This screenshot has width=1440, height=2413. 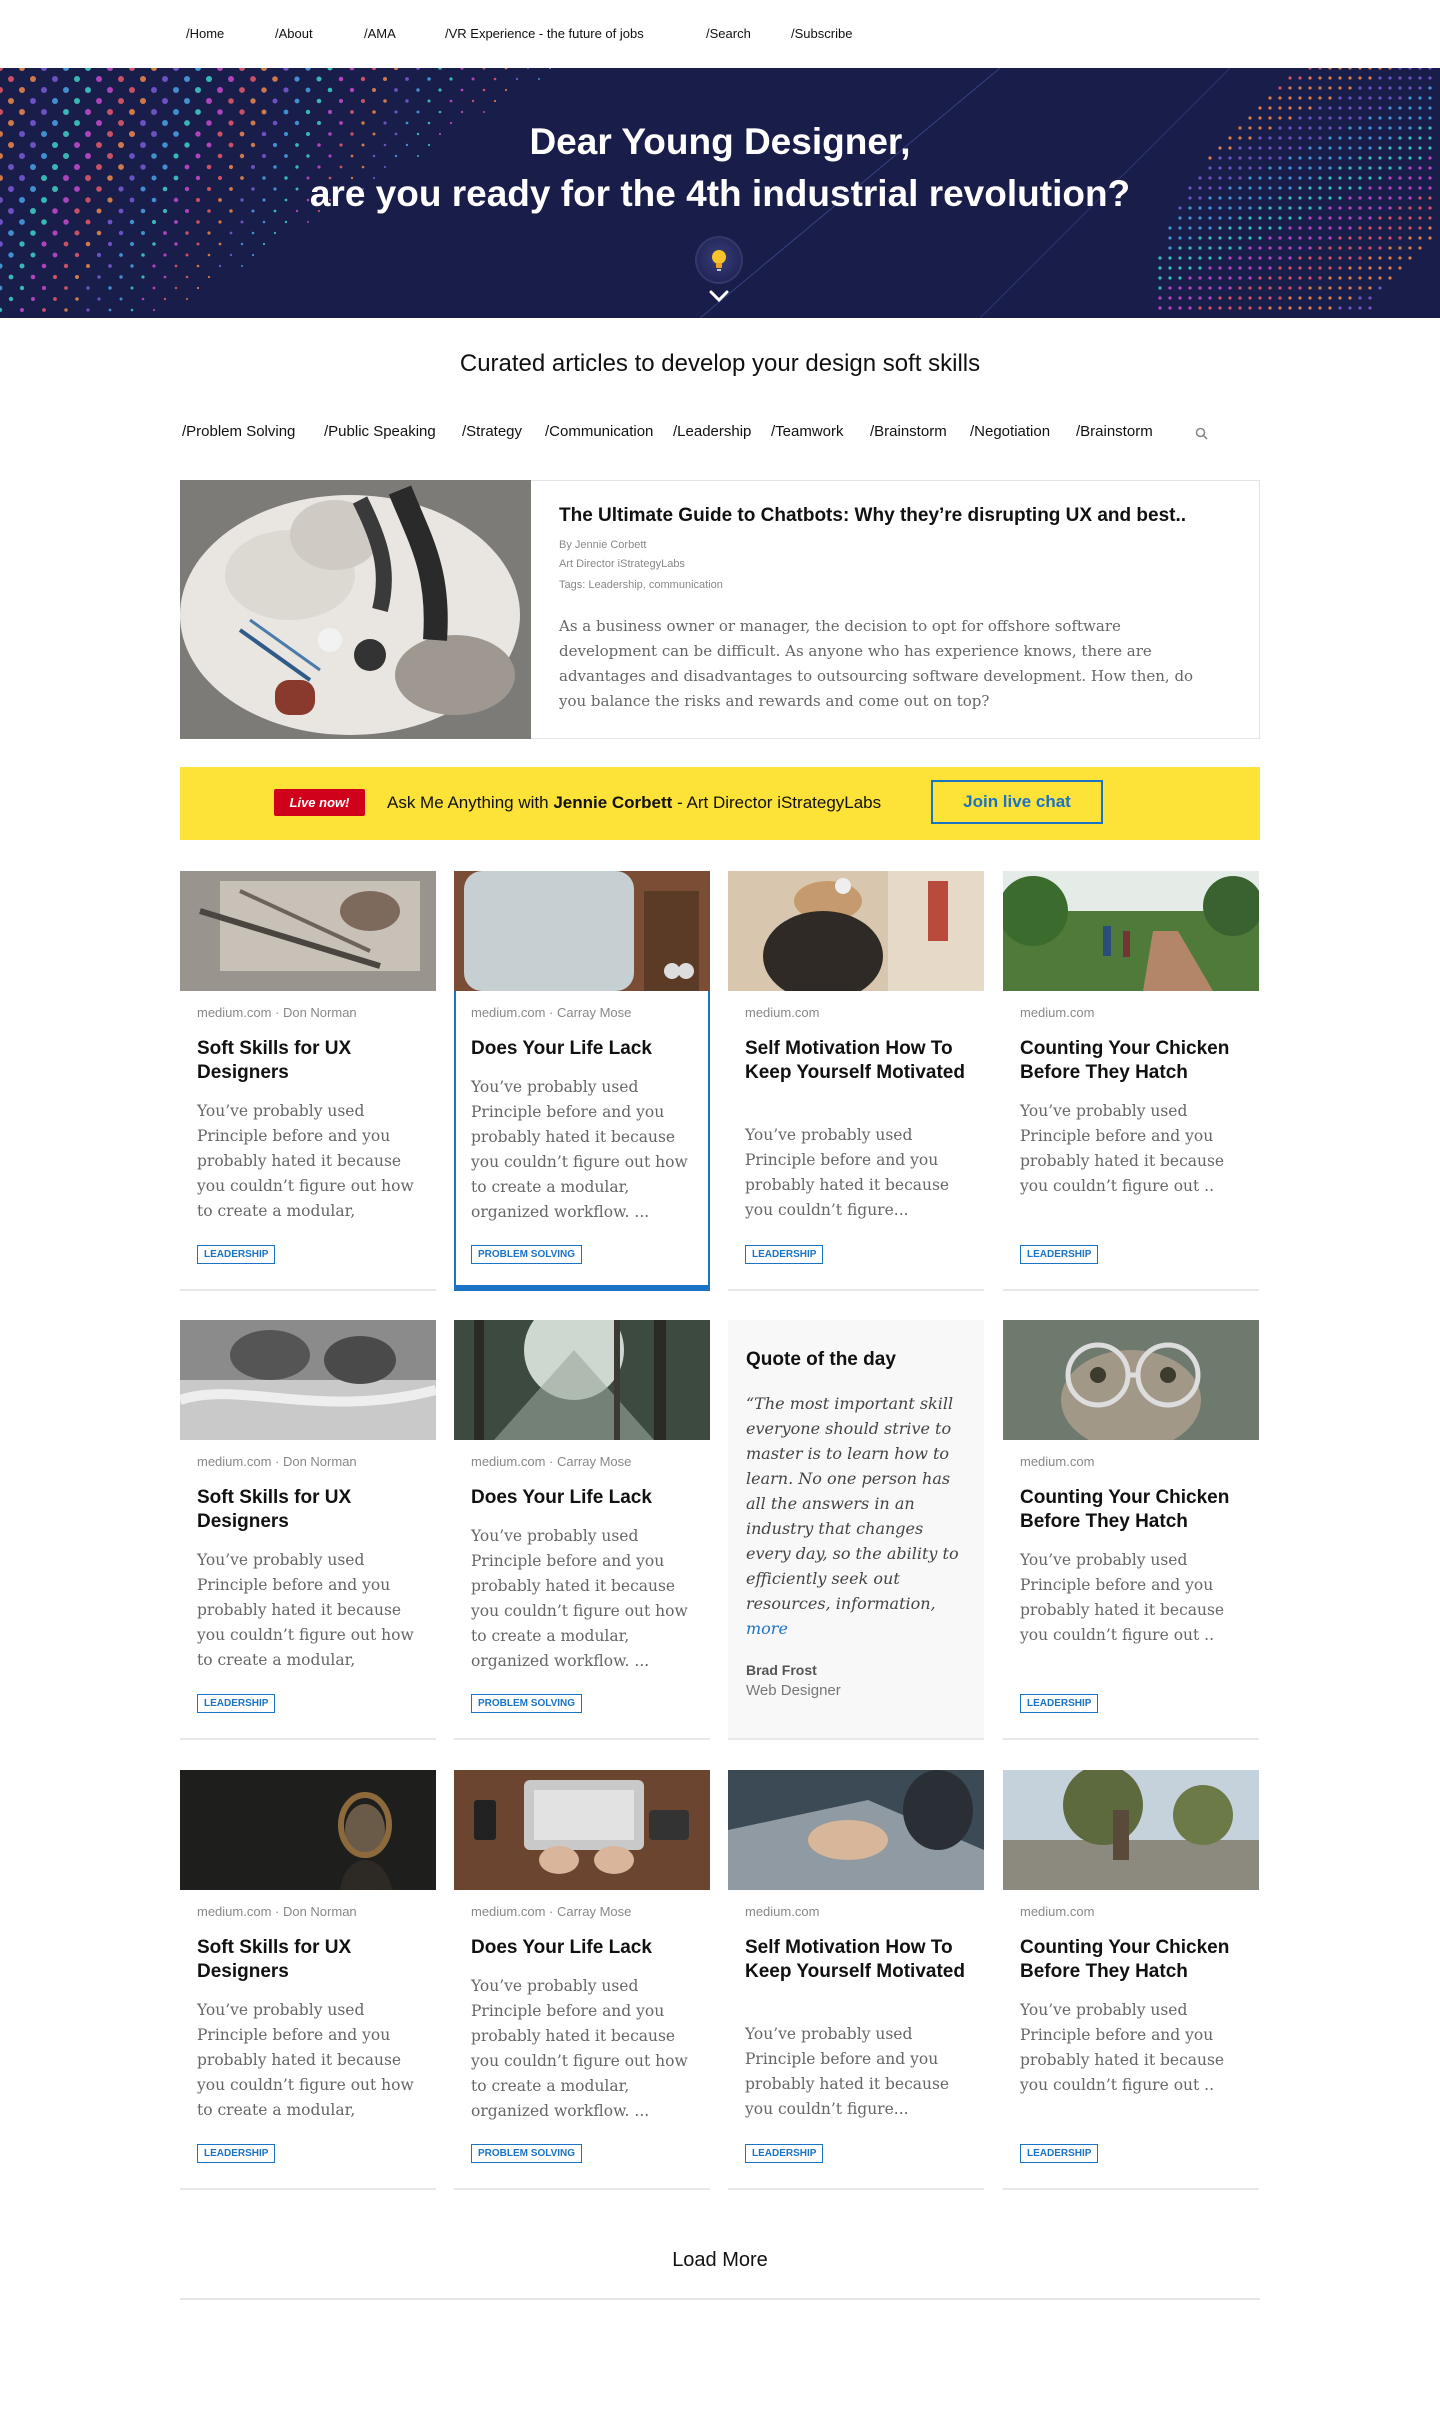 I want to click on tab-problem-solving: /Problem Solving, so click(x=238, y=431).